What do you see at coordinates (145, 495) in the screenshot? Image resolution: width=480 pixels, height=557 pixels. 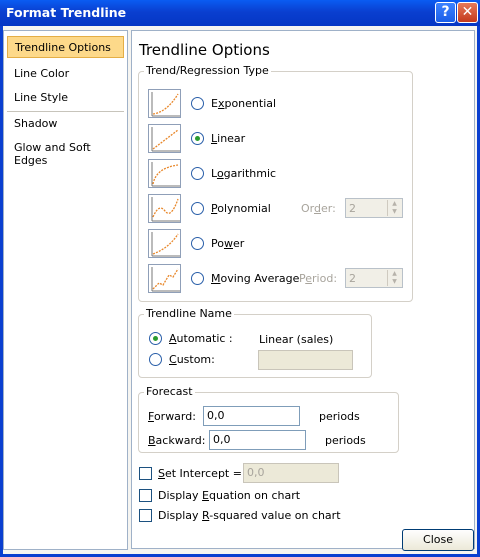 I see `display-equation-checkbox` at bounding box center [145, 495].